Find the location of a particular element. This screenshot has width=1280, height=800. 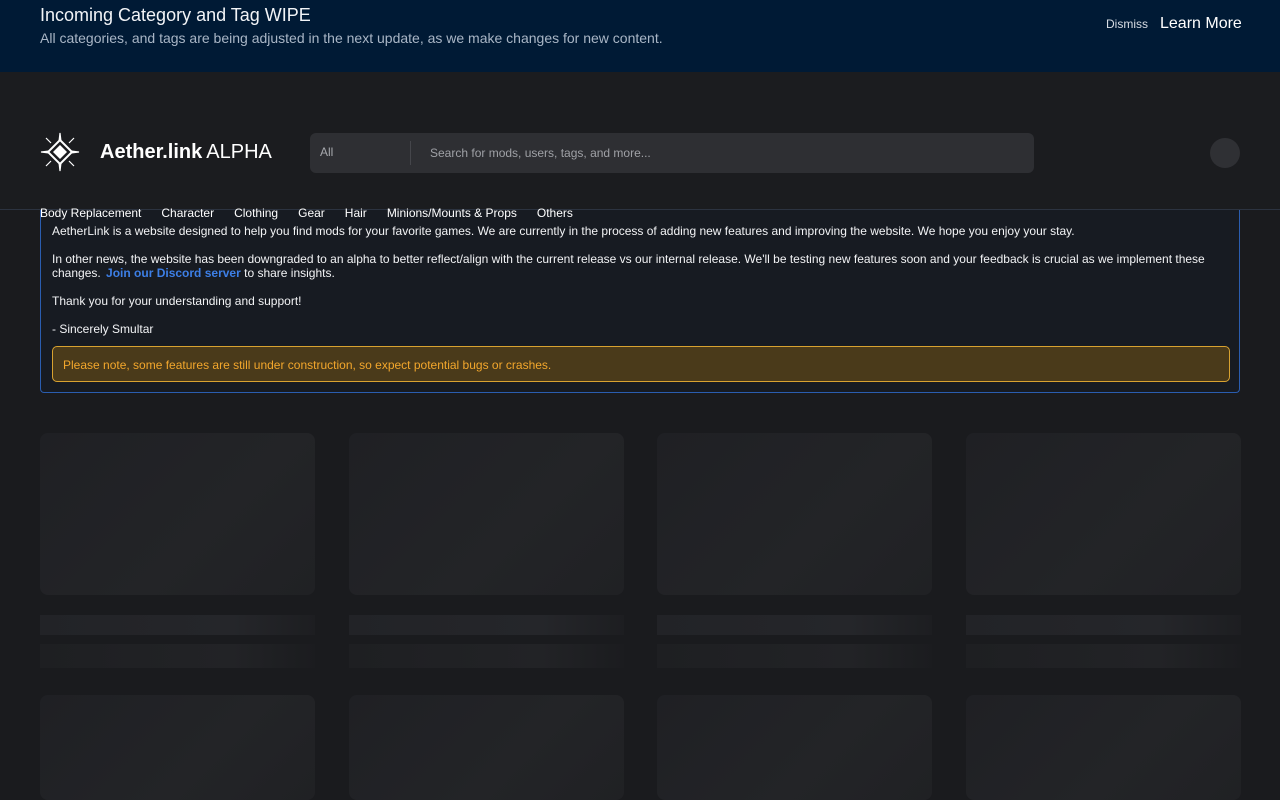

announcement-news-tail: to share insights. is located at coordinates (289, 273).